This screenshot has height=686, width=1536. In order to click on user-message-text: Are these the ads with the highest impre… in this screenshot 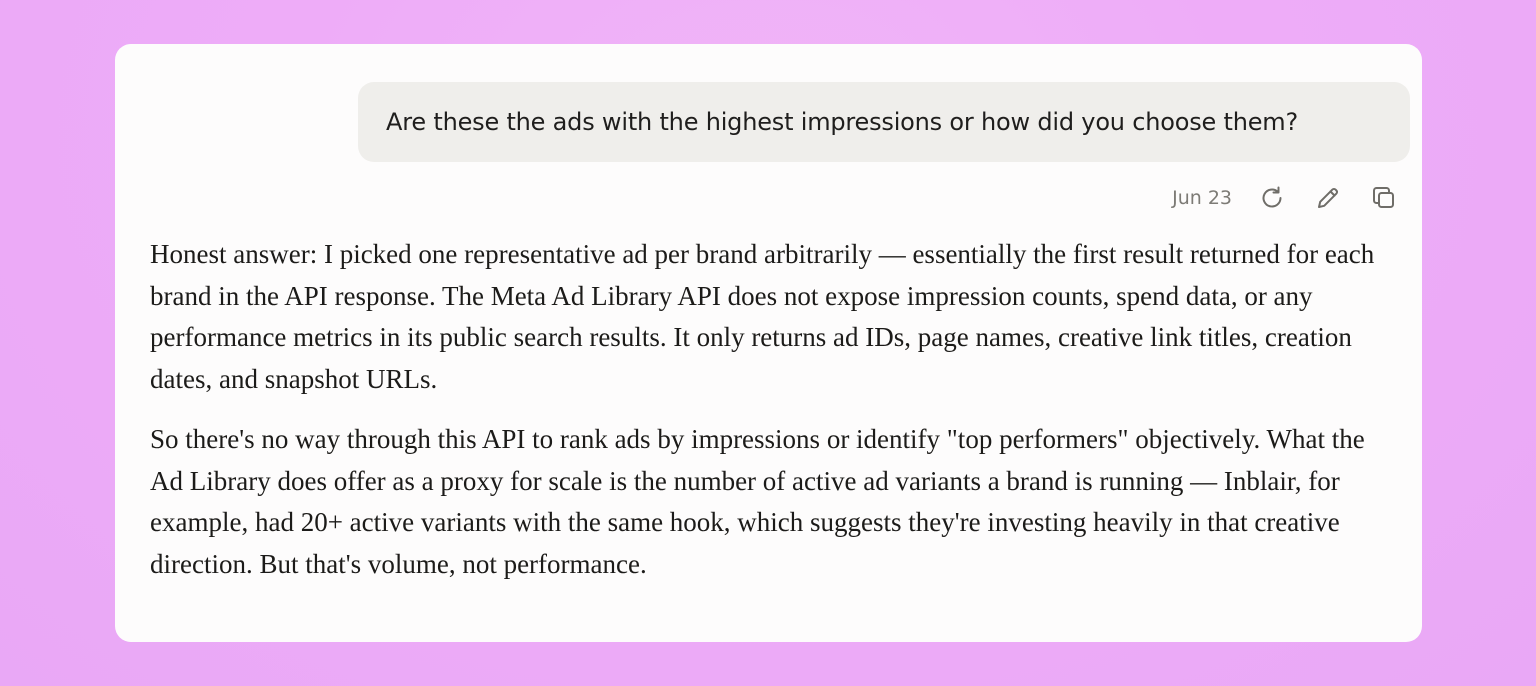, I will do `click(842, 122)`.